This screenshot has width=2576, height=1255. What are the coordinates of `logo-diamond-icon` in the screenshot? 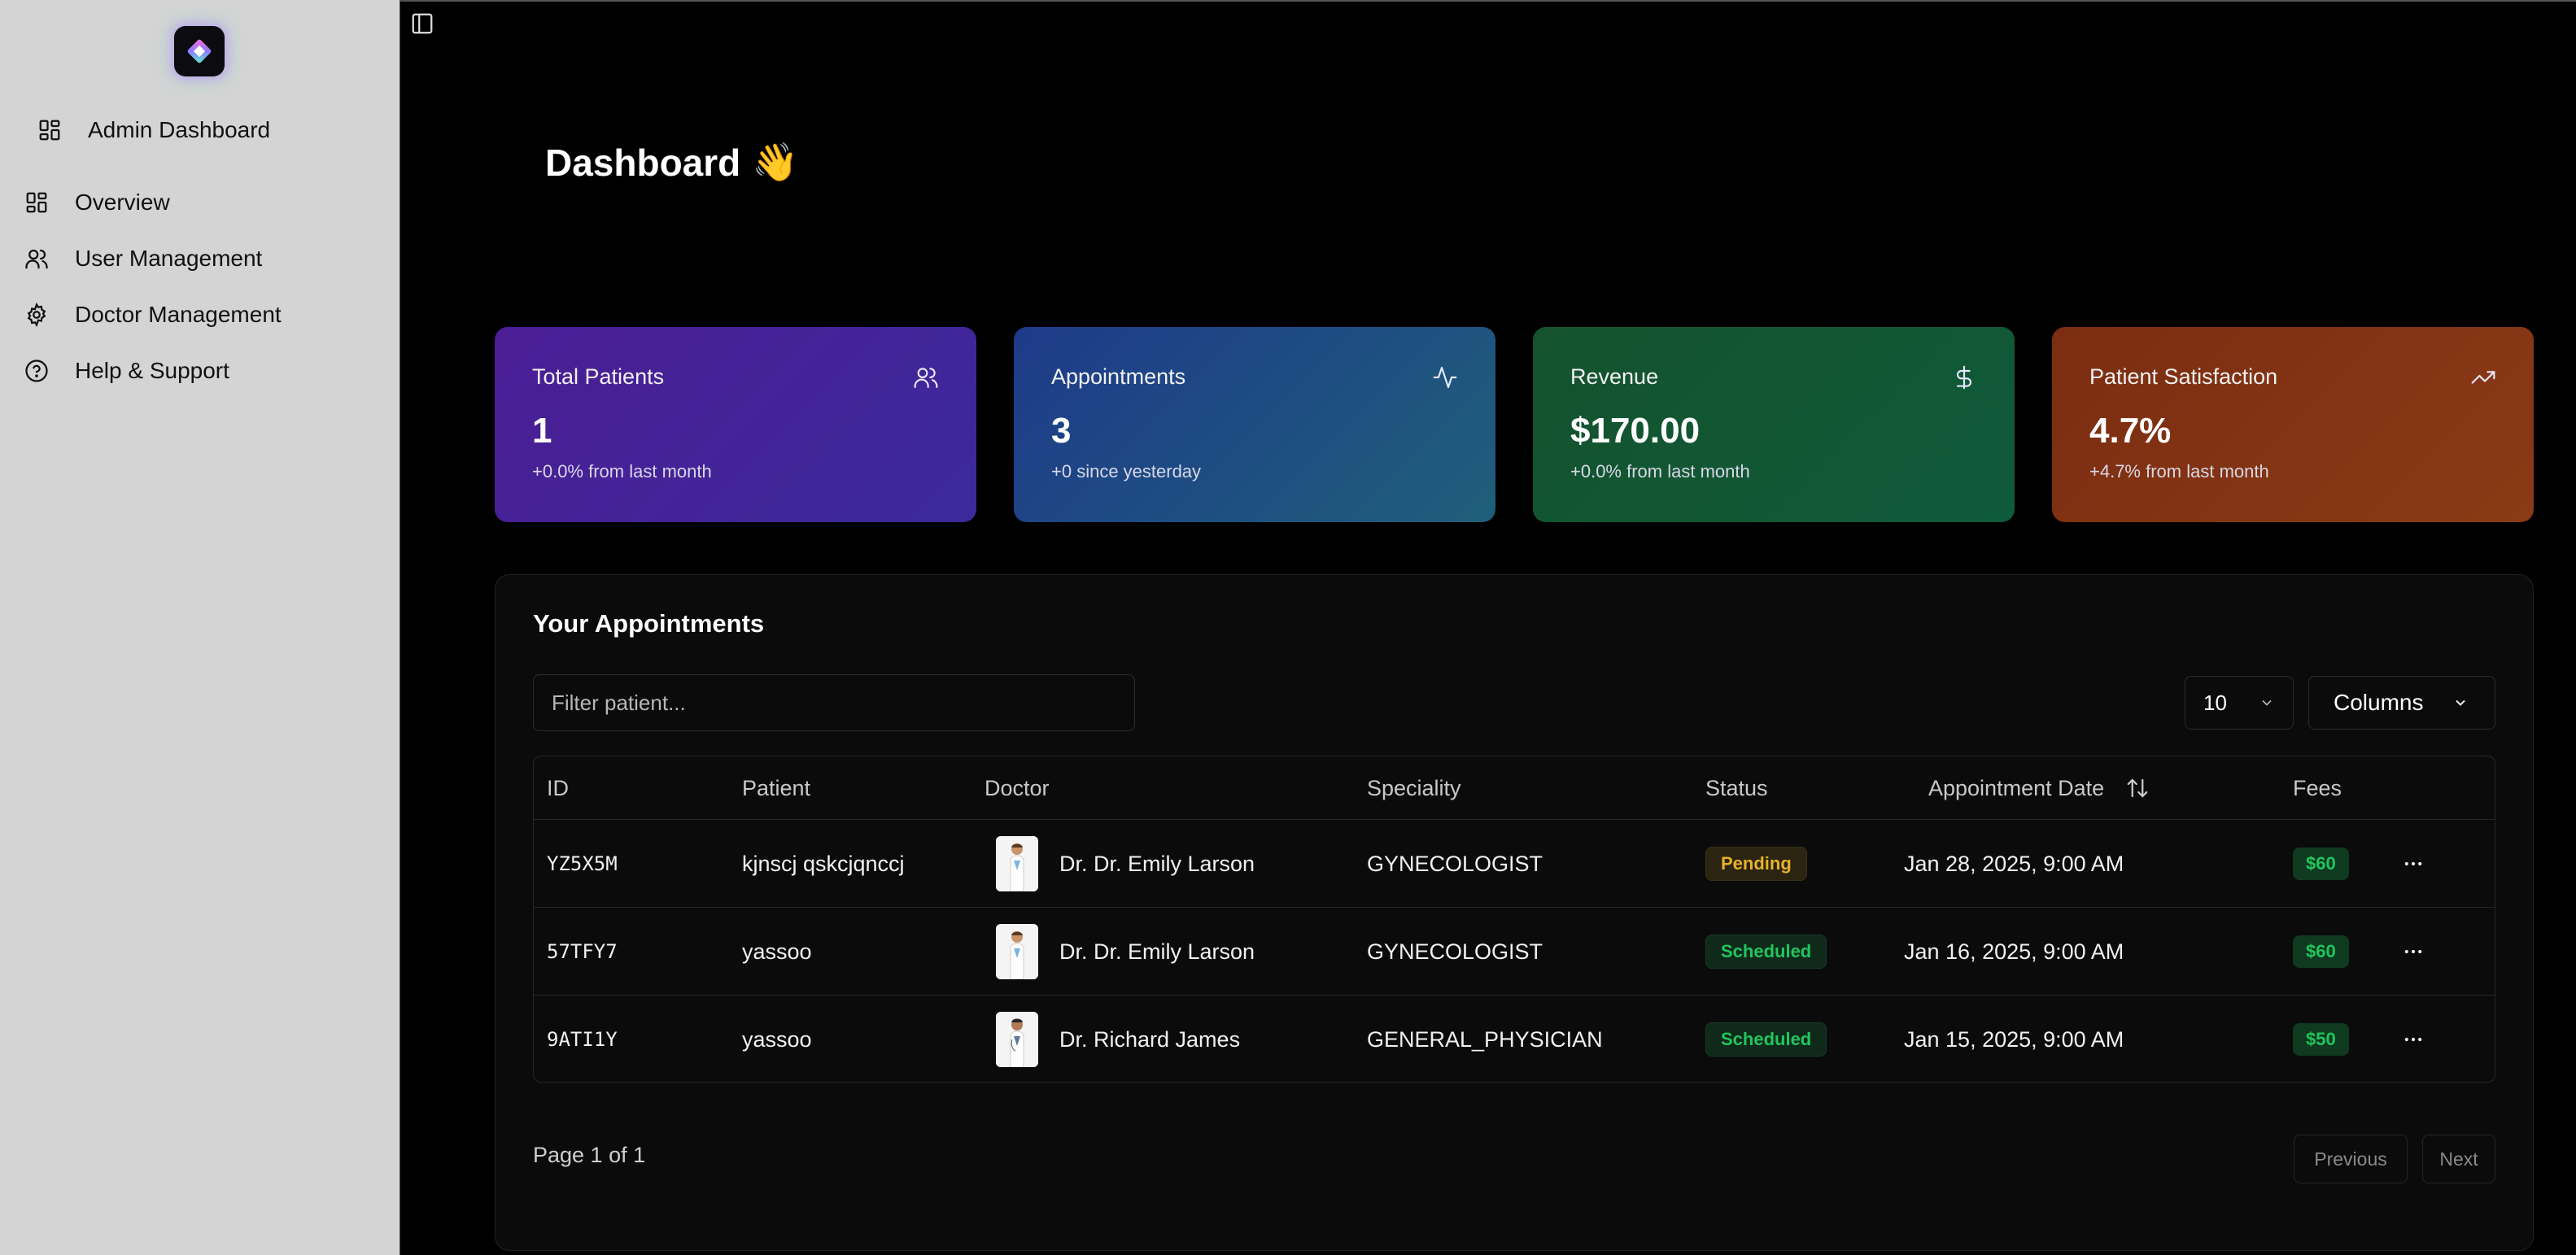 It's located at (199, 51).